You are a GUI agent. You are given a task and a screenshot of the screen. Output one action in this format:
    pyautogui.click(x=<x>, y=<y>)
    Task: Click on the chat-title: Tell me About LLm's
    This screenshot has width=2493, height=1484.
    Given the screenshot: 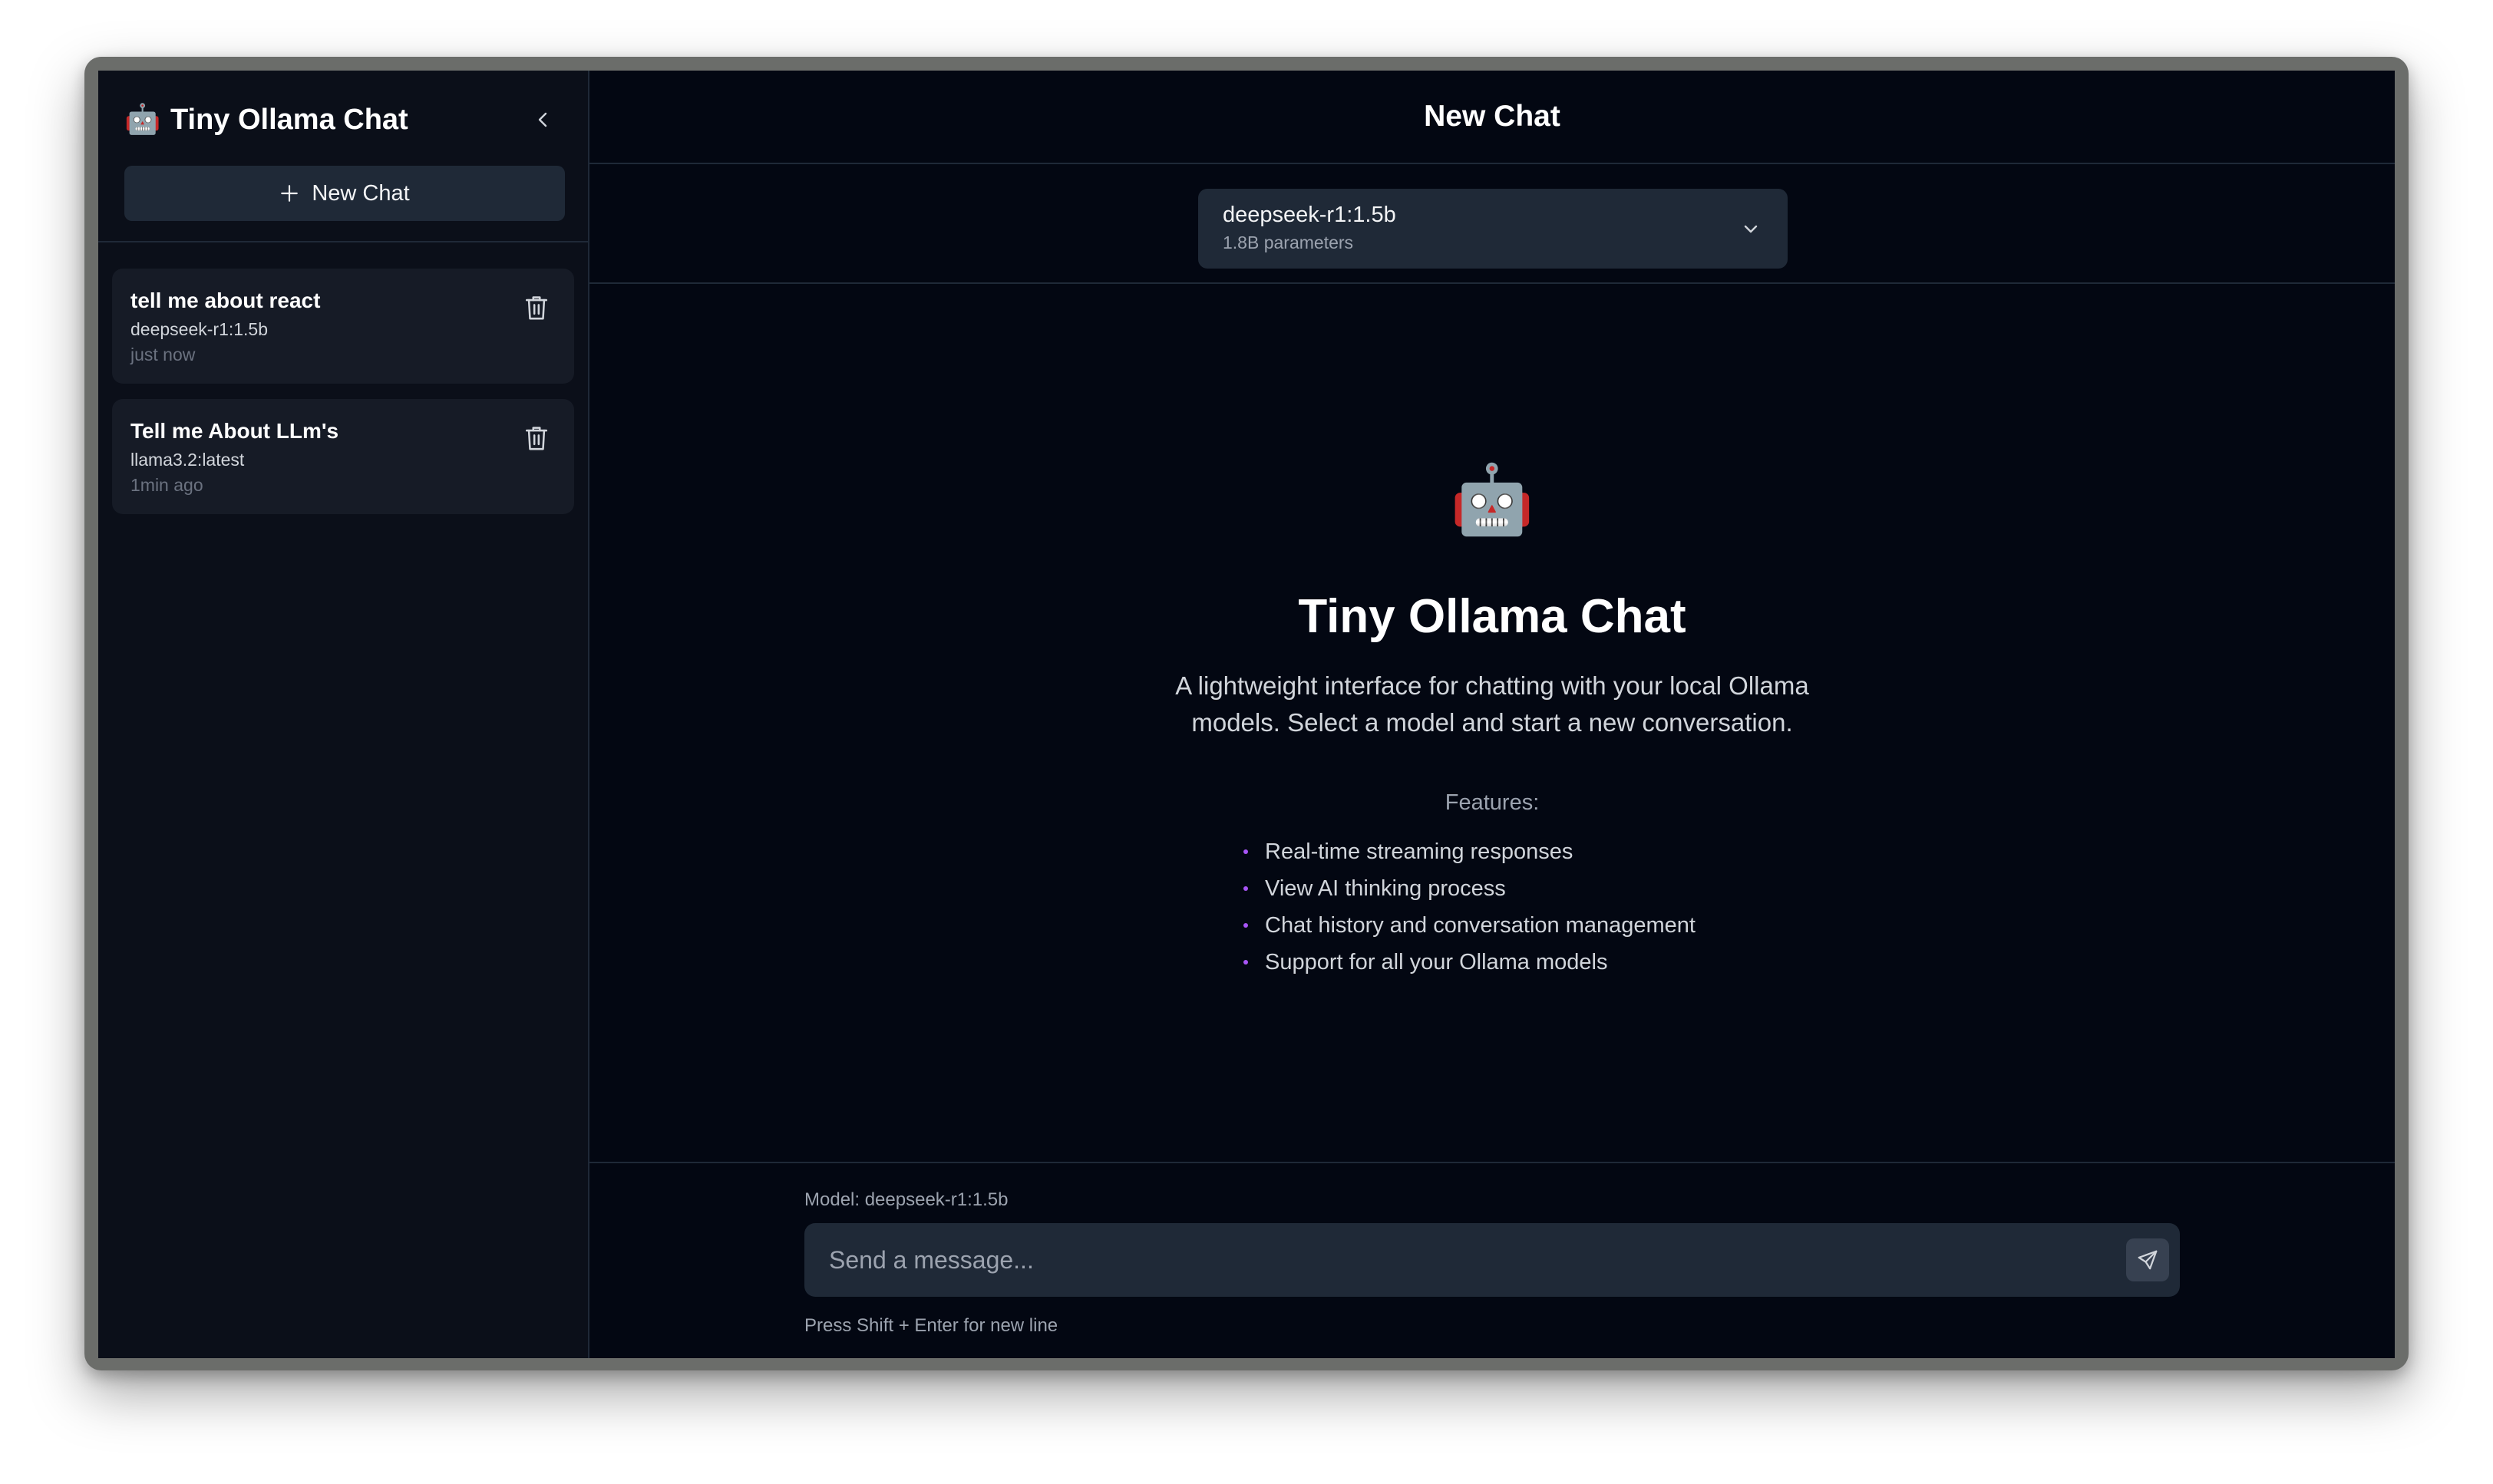 What is the action you would take?
    pyautogui.click(x=234, y=431)
    